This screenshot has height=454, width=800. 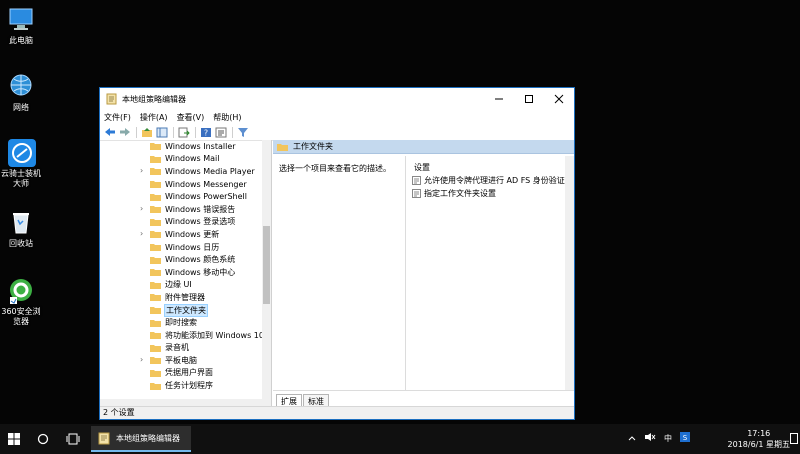 I want to click on tree-item: › Windows Media Player, so click(x=185, y=171).